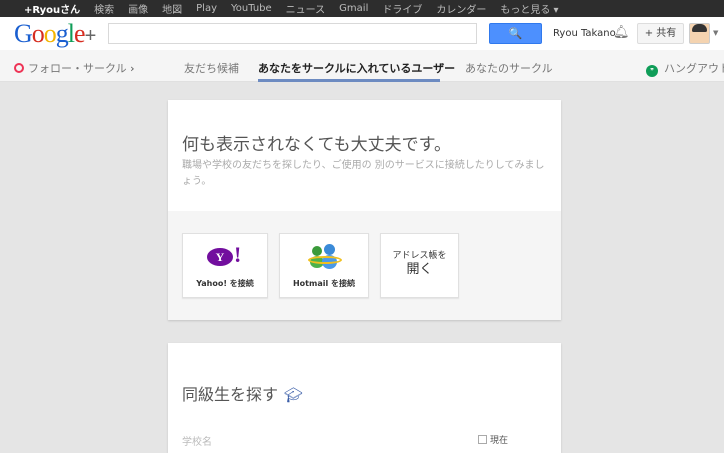 The height and width of the screenshot is (453, 724). What do you see at coordinates (220, 257) in the screenshot?
I see `yahoo-logo-icon: Y` at bounding box center [220, 257].